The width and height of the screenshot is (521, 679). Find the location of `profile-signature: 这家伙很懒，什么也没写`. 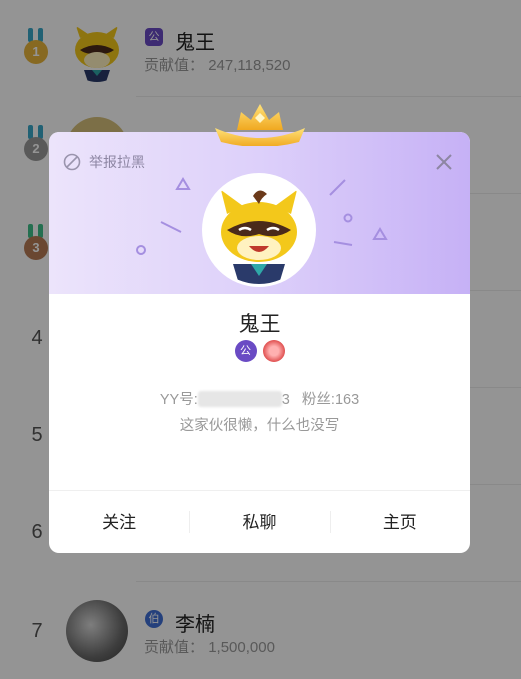

profile-signature: 这家伙很懒，什么也没写 is located at coordinates (259, 426).